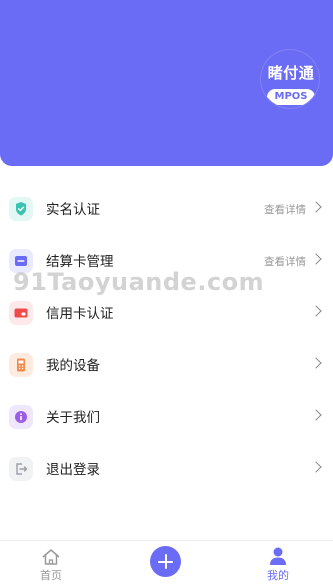 This screenshot has height=585, width=333. Describe the element at coordinates (21, 365) in the screenshot. I see `pos-device-icon` at that location.